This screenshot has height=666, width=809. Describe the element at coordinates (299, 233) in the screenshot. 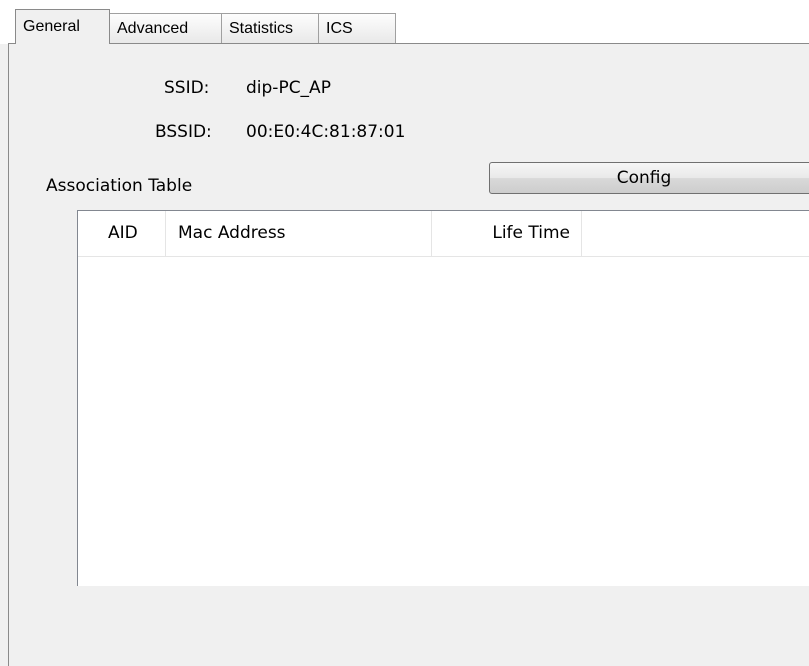

I see `column-header-mac-address: Mac Address` at that location.